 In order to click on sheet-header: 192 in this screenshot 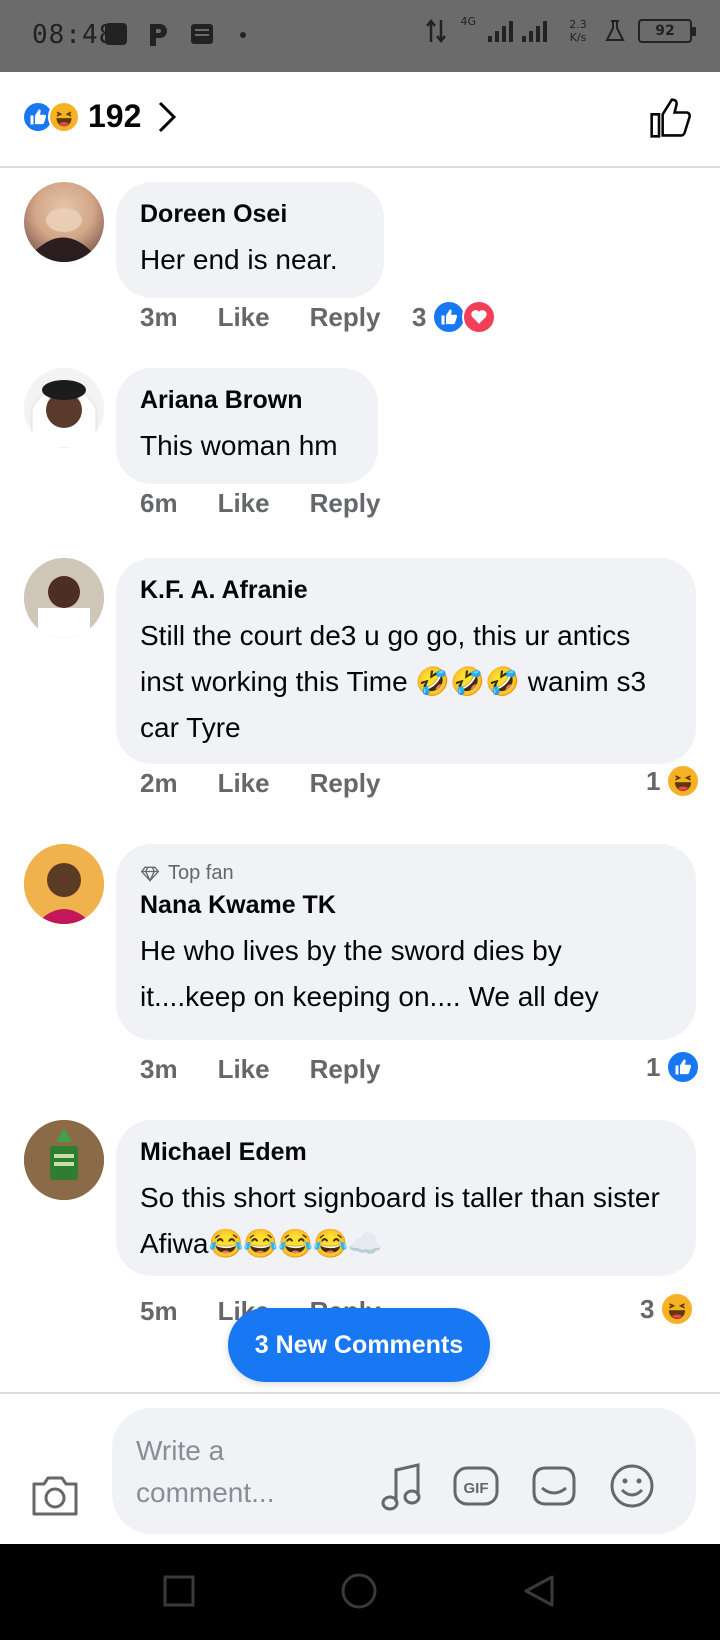, I will do `click(360, 120)`.